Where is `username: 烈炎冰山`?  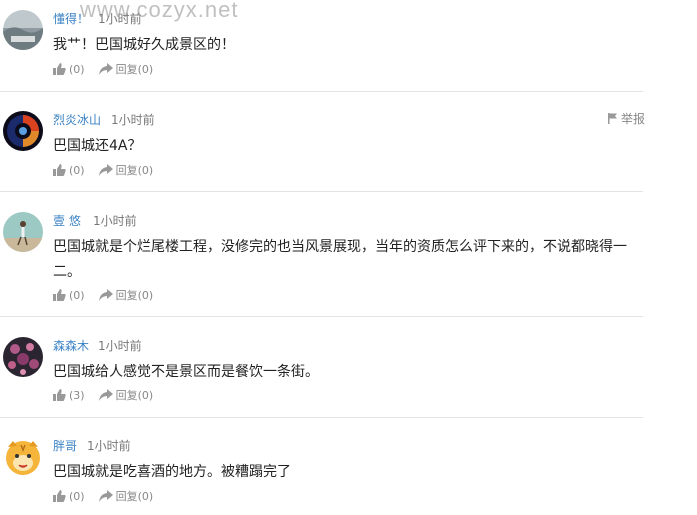
username: 烈炎冰山 is located at coordinates (77, 119).